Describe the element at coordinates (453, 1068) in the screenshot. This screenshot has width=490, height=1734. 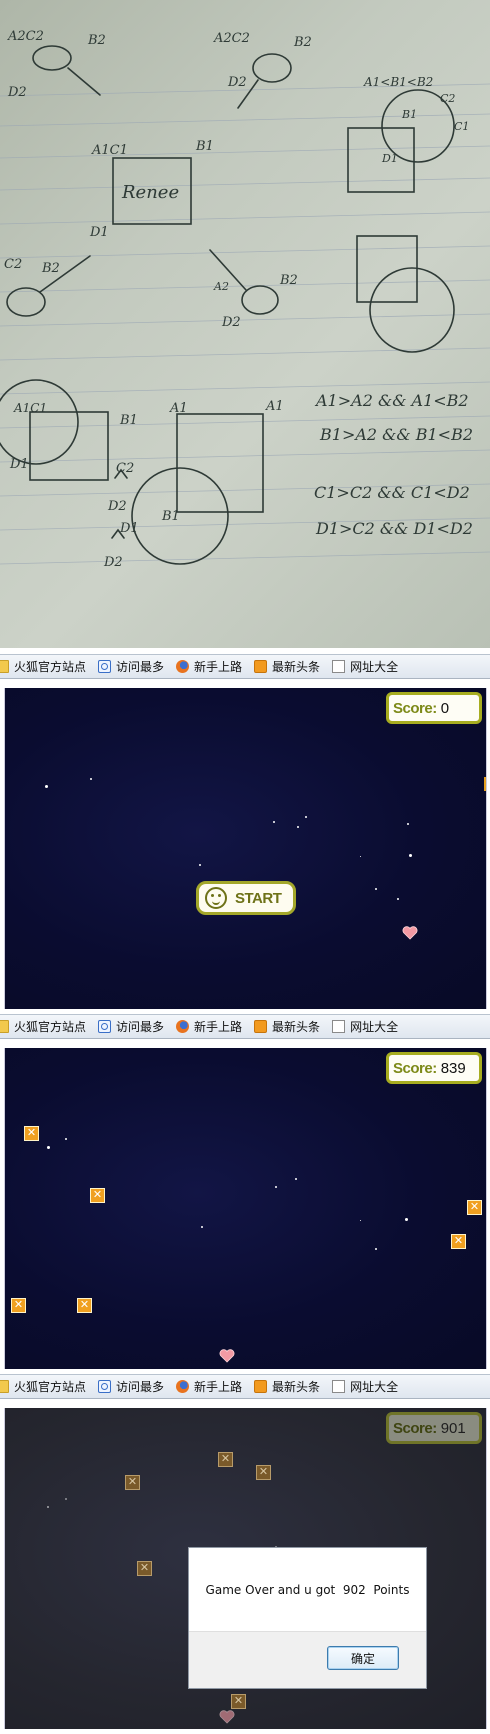
I see `score-value: 839` at that location.